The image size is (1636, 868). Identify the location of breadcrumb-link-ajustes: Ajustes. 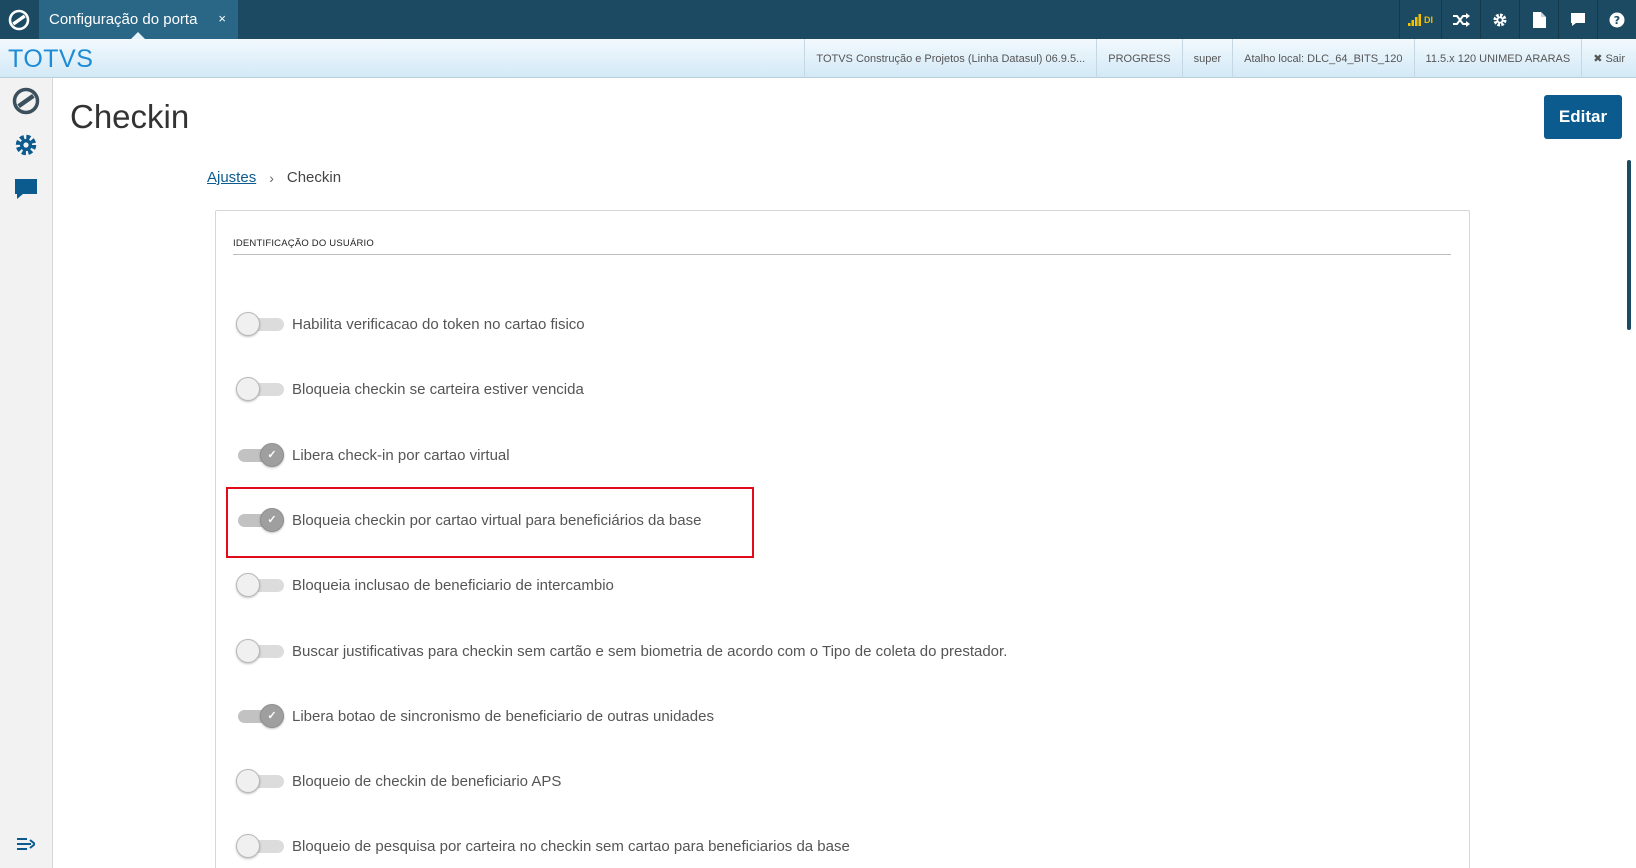
(231, 177).